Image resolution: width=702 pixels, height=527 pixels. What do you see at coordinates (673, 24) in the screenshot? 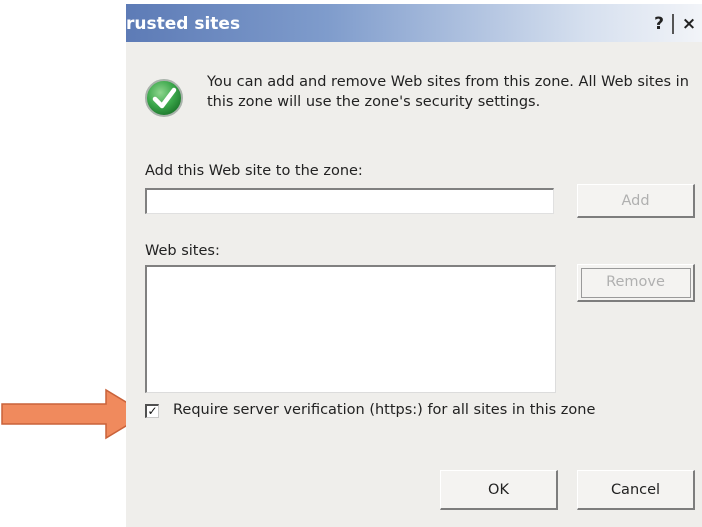
I see `titlebar-divider` at bounding box center [673, 24].